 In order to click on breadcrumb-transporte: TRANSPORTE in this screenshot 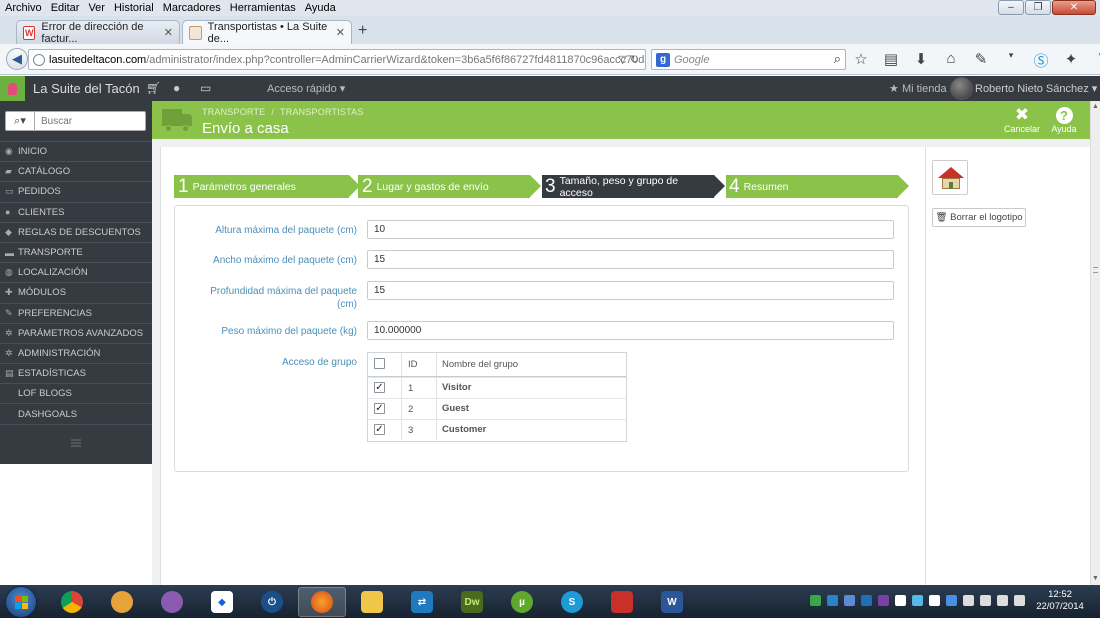, I will do `click(233, 112)`.